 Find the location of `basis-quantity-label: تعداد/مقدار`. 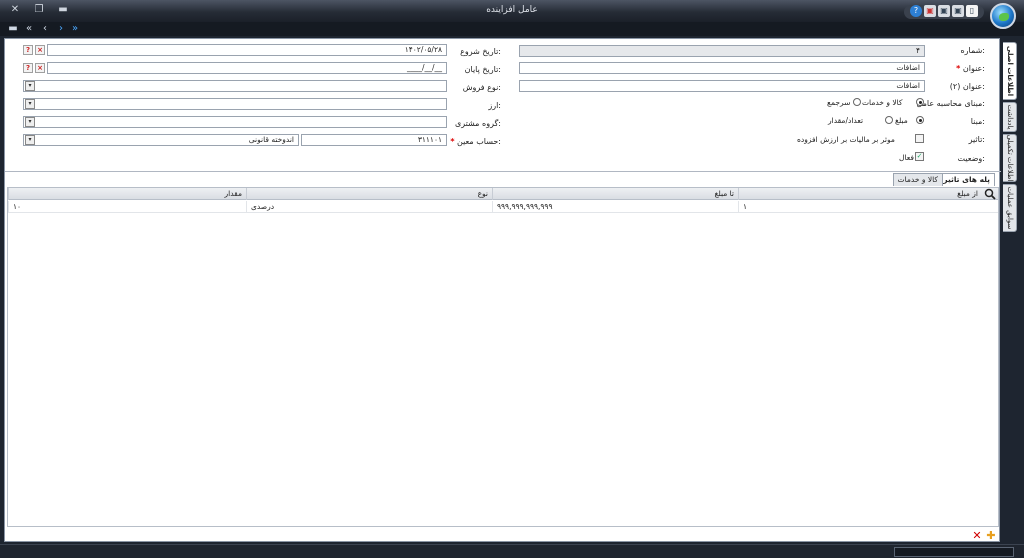

basis-quantity-label: تعداد/مقدار is located at coordinates (846, 120).